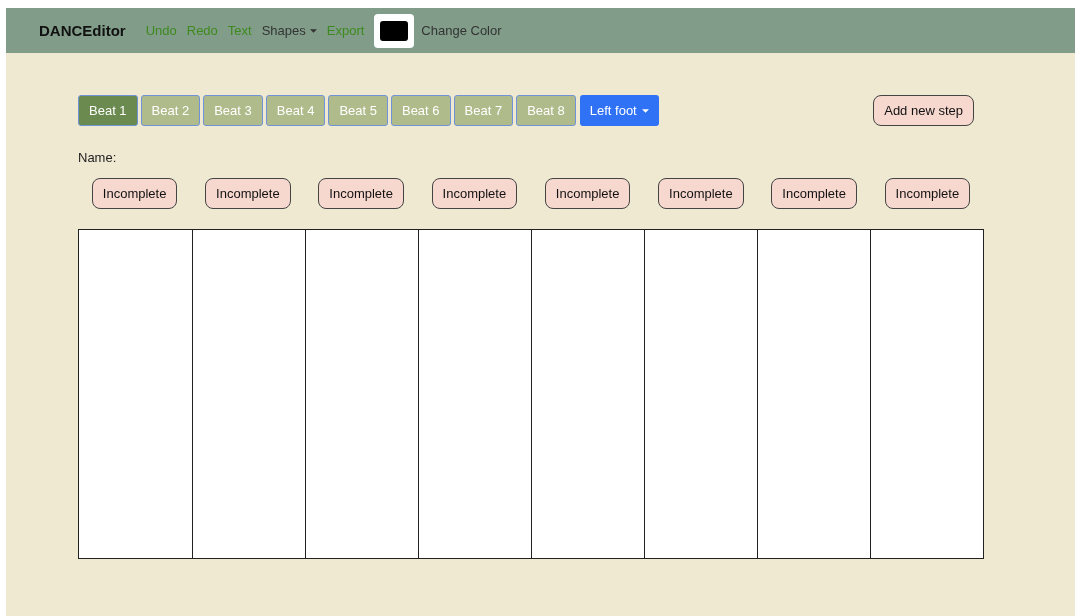 This screenshot has width=1075, height=616. What do you see at coordinates (923, 110) in the screenshot?
I see `add-step-button: Add new step` at bounding box center [923, 110].